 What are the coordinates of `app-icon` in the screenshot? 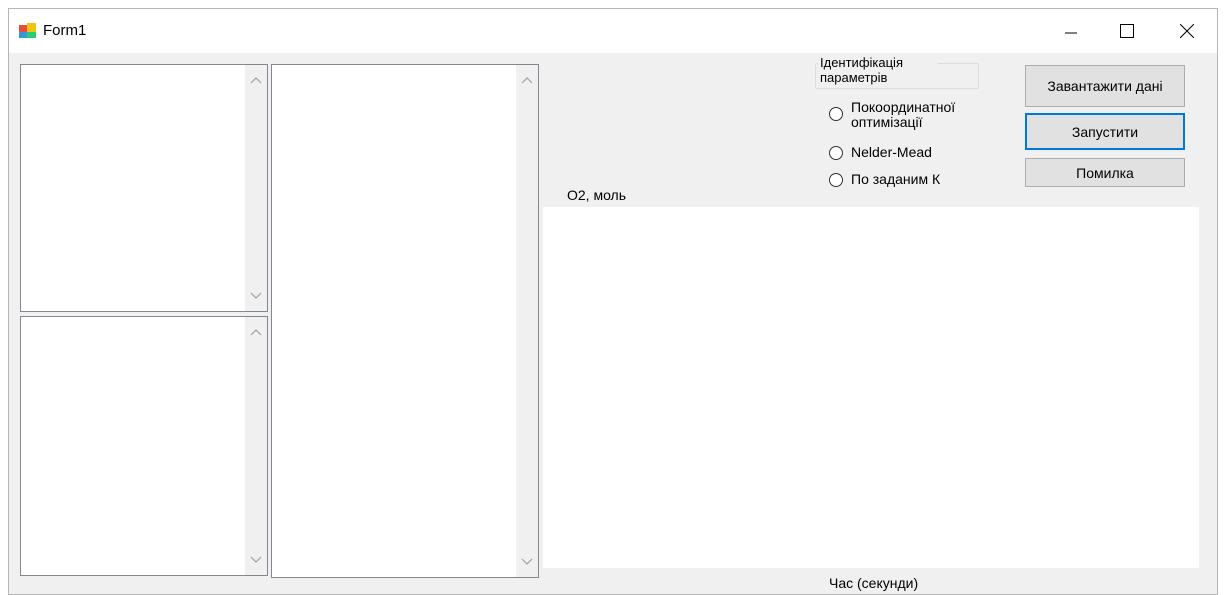 It's located at (27, 30).